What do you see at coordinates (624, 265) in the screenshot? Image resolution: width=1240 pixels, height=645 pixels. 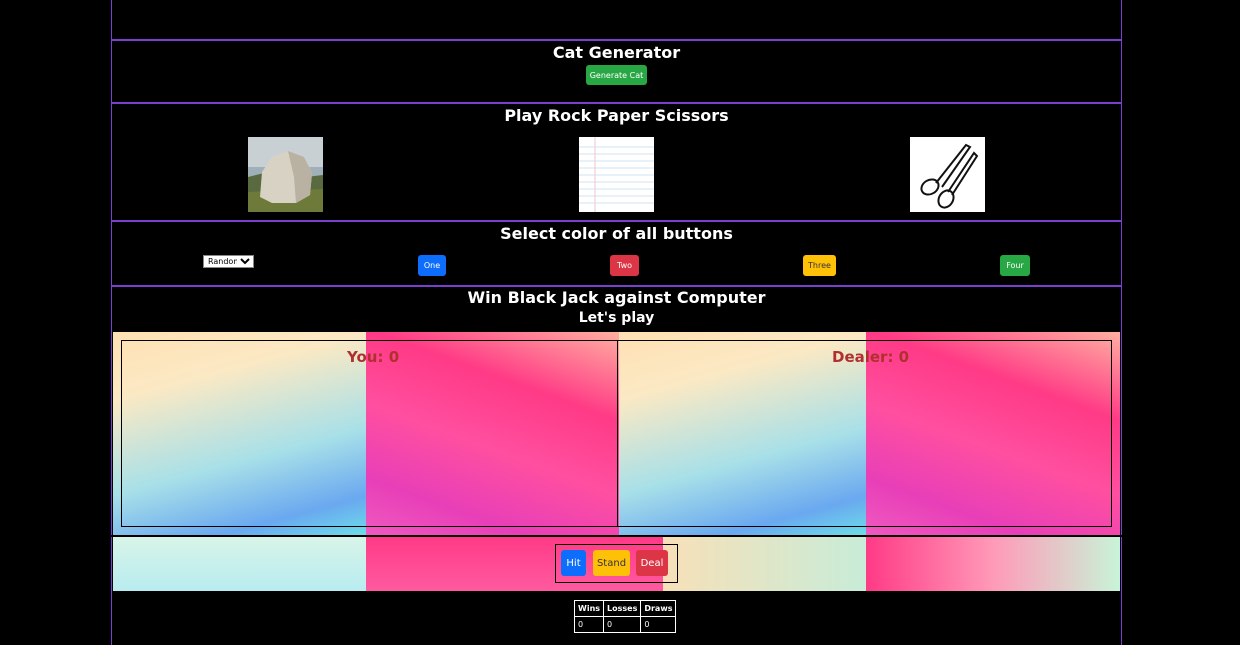 I see `button-two: Two` at bounding box center [624, 265].